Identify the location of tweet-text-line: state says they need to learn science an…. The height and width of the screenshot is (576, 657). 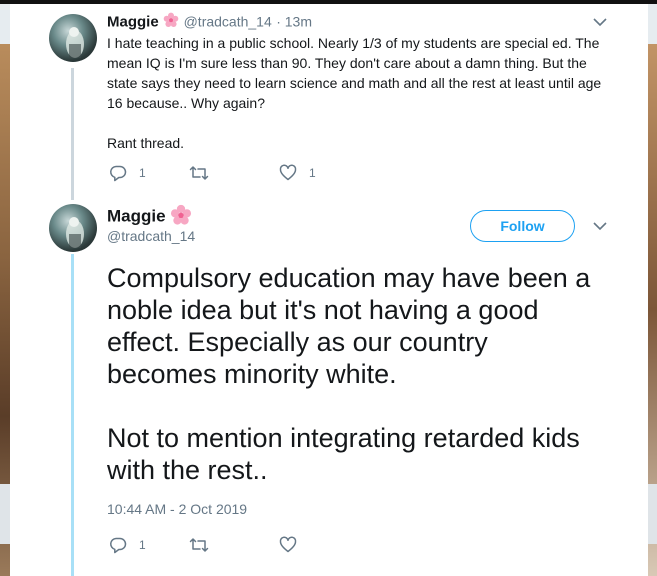
(354, 83).